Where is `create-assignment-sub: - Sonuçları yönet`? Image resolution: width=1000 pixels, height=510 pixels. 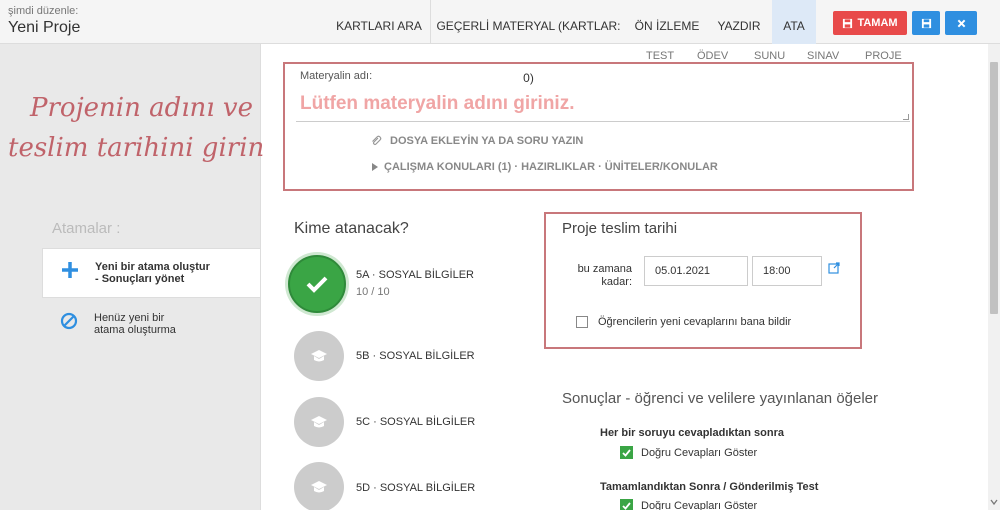 create-assignment-sub: - Sonuçları yönet is located at coordinates (140, 279).